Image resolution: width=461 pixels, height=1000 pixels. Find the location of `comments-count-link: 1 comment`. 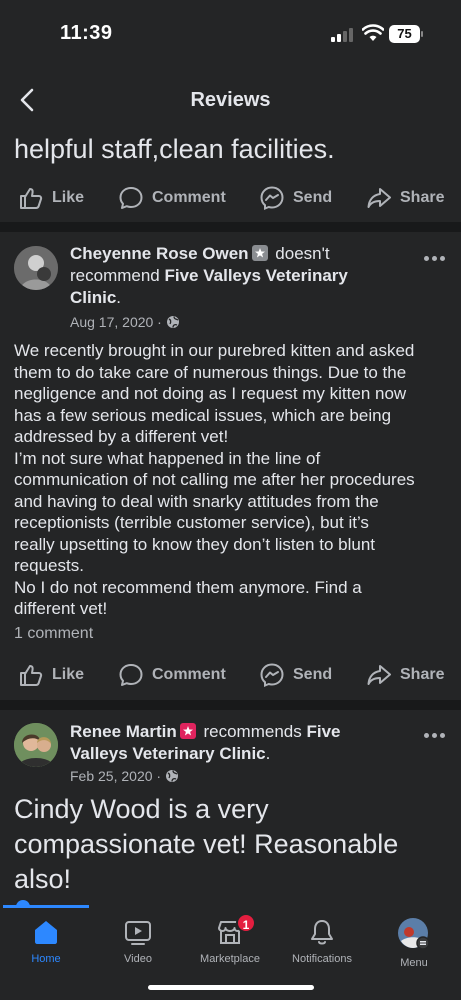

comments-count-link: 1 comment is located at coordinates (53, 634).